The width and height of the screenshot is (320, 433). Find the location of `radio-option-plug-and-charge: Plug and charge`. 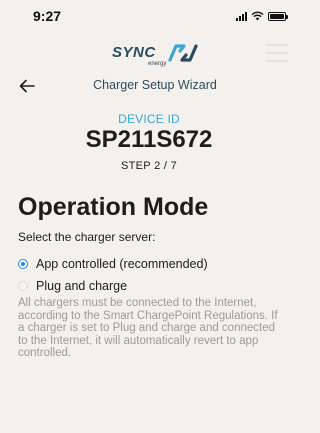

radio-option-plug-and-charge: Plug and charge is located at coordinates (72, 286).